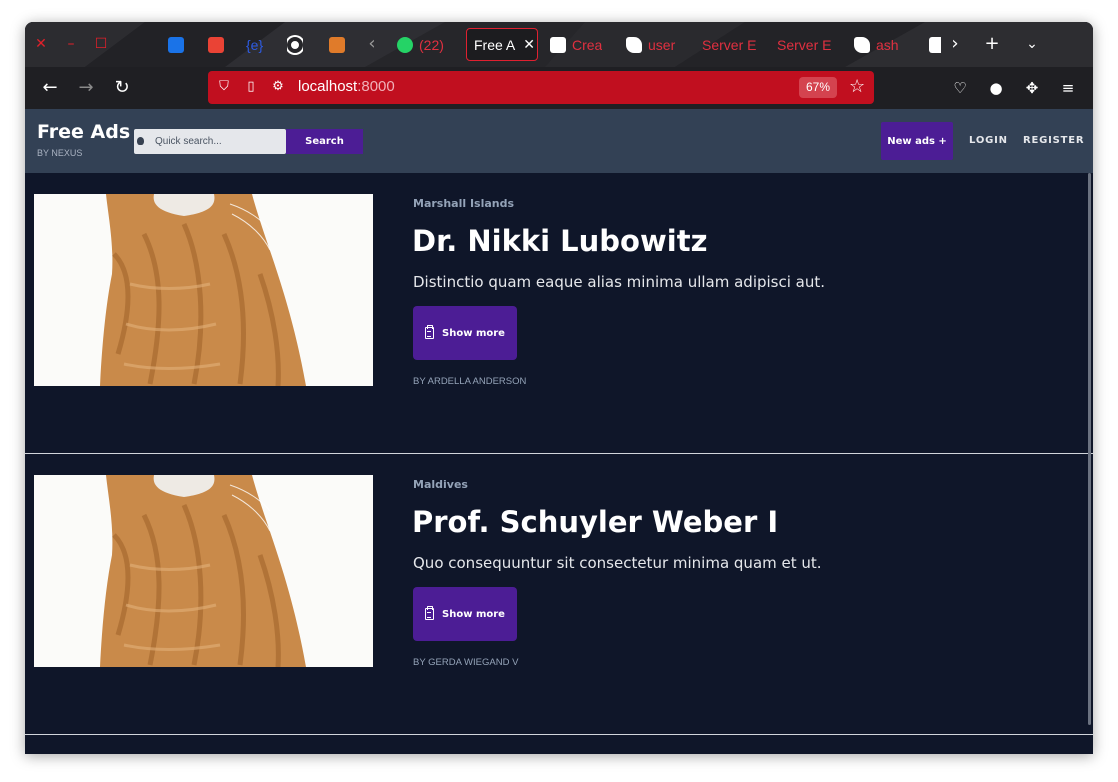 This screenshot has width=1118, height=782. Describe the element at coordinates (251, 87) in the screenshot. I see `page-icon: ▯` at that location.